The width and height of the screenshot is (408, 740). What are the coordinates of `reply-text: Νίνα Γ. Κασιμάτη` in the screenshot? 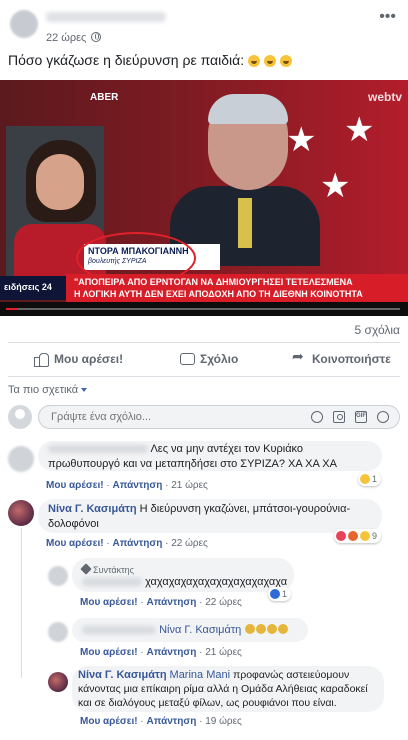 It's located at (185, 630).